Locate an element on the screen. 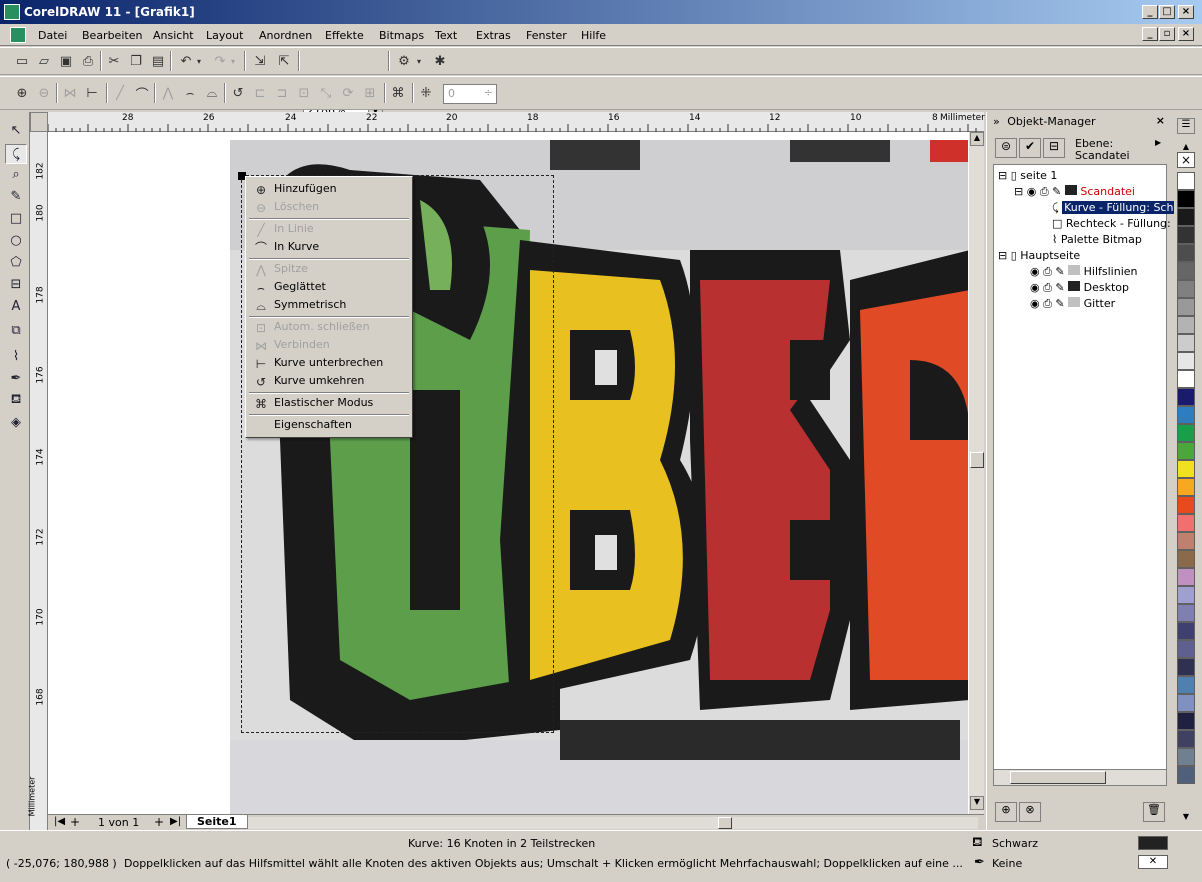  app-icon is located at coordinates (12, 12).